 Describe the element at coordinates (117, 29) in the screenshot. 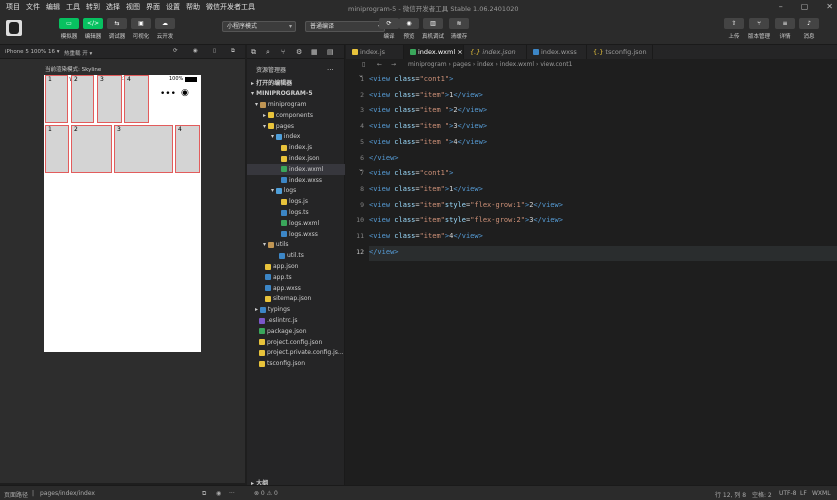

I see `debugger-button: ⇆ 调试器` at that location.